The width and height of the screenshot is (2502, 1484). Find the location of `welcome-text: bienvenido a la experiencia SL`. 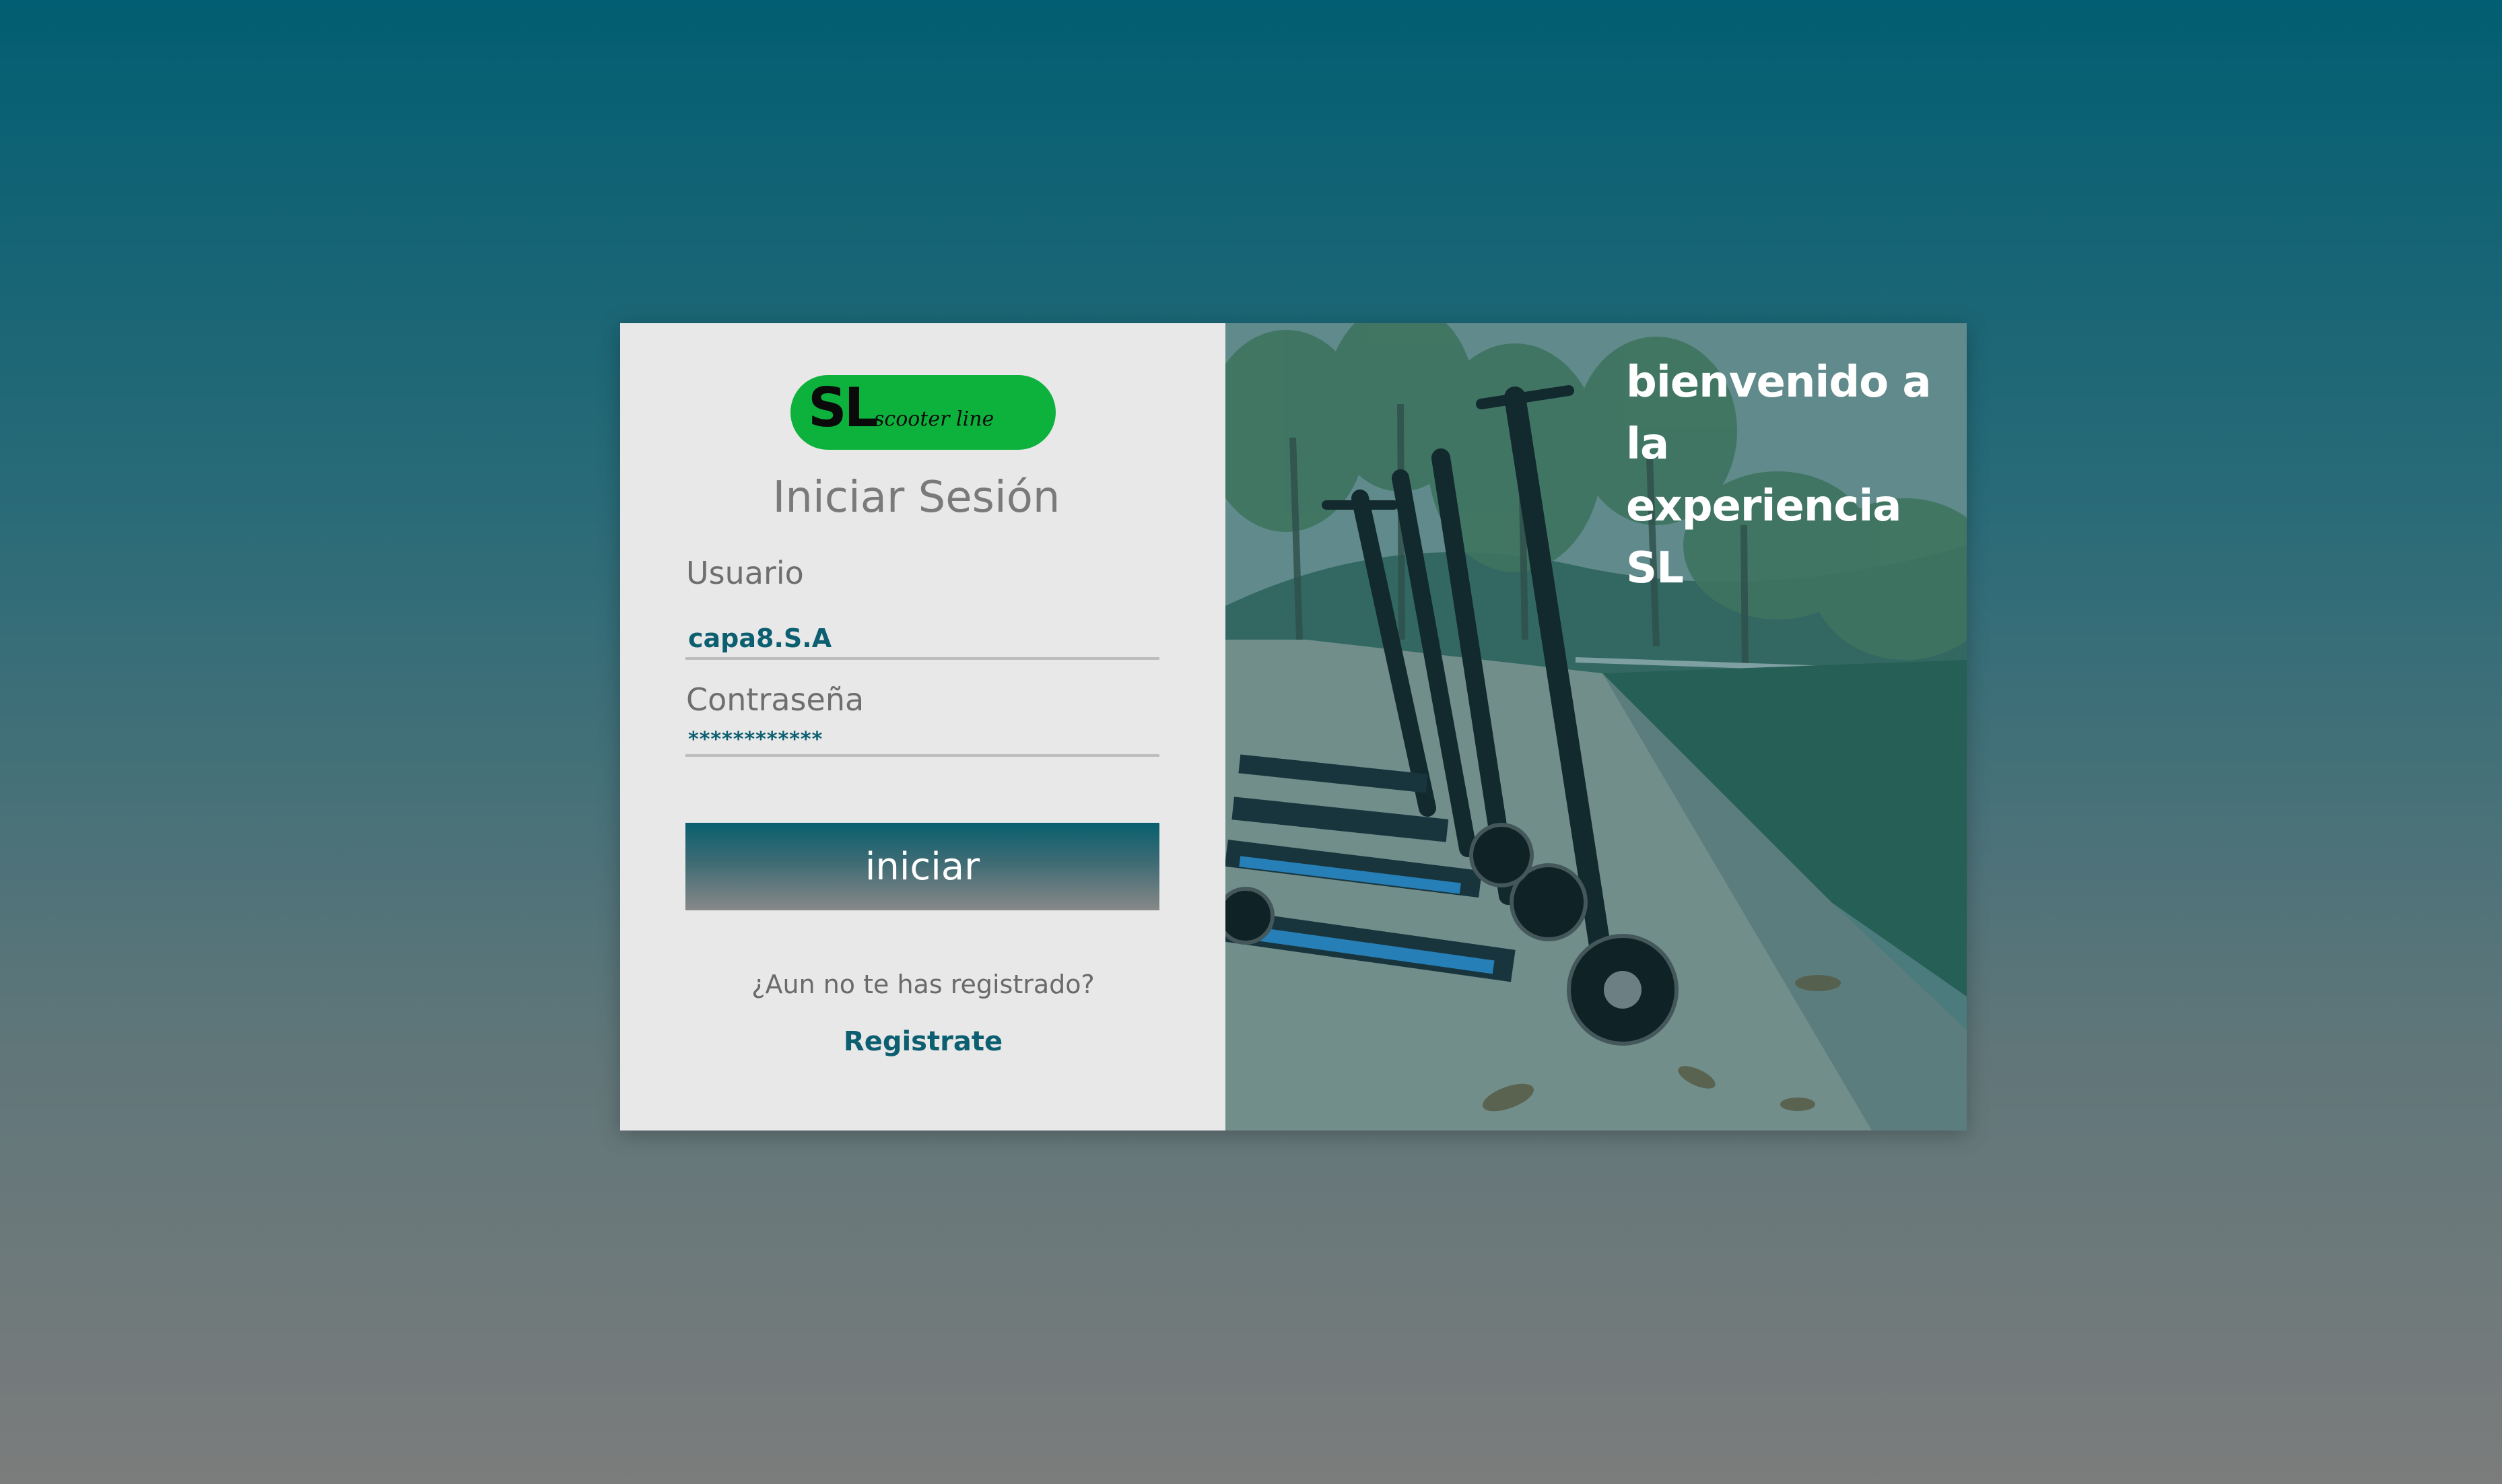

welcome-text: bienvenido a la experiencia SL is located at coordinates (1779, 475).